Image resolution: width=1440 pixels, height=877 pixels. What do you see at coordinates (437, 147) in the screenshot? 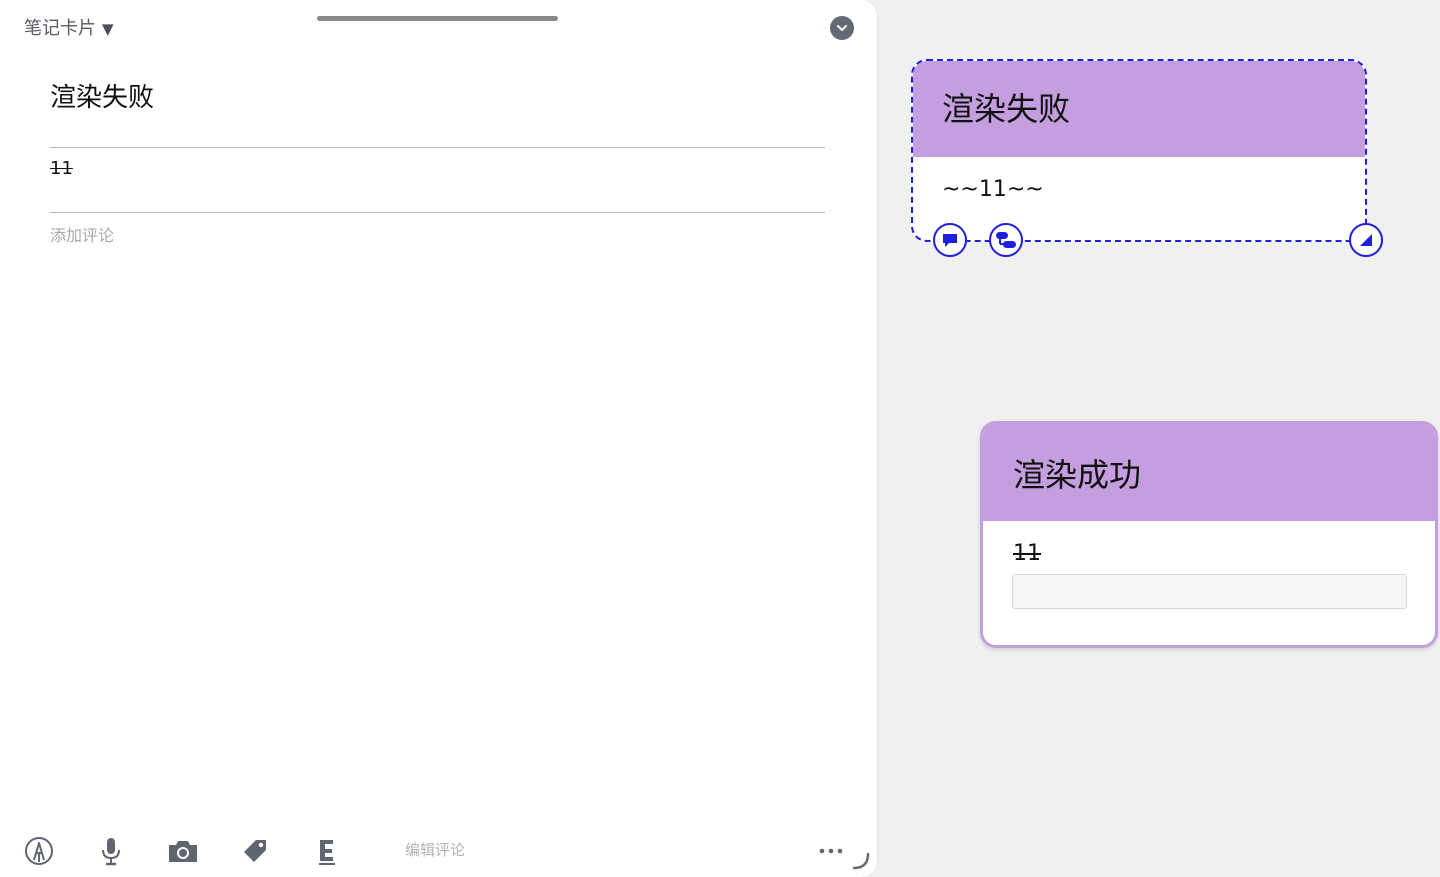
I see `title-divider` at bounding box center [437, 147].